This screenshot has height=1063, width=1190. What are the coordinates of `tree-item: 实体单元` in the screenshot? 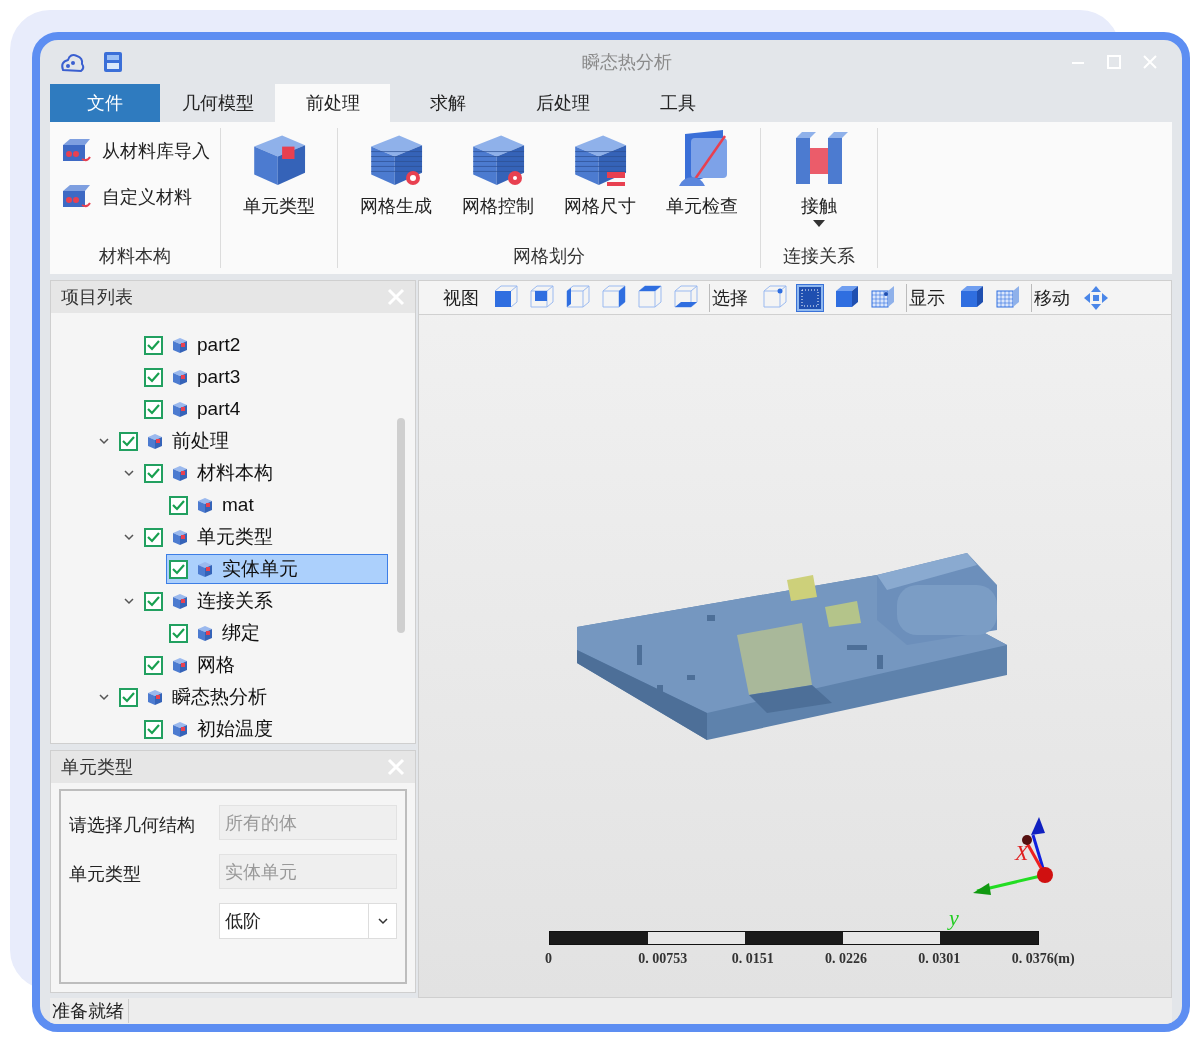 It's located at (277, 569).